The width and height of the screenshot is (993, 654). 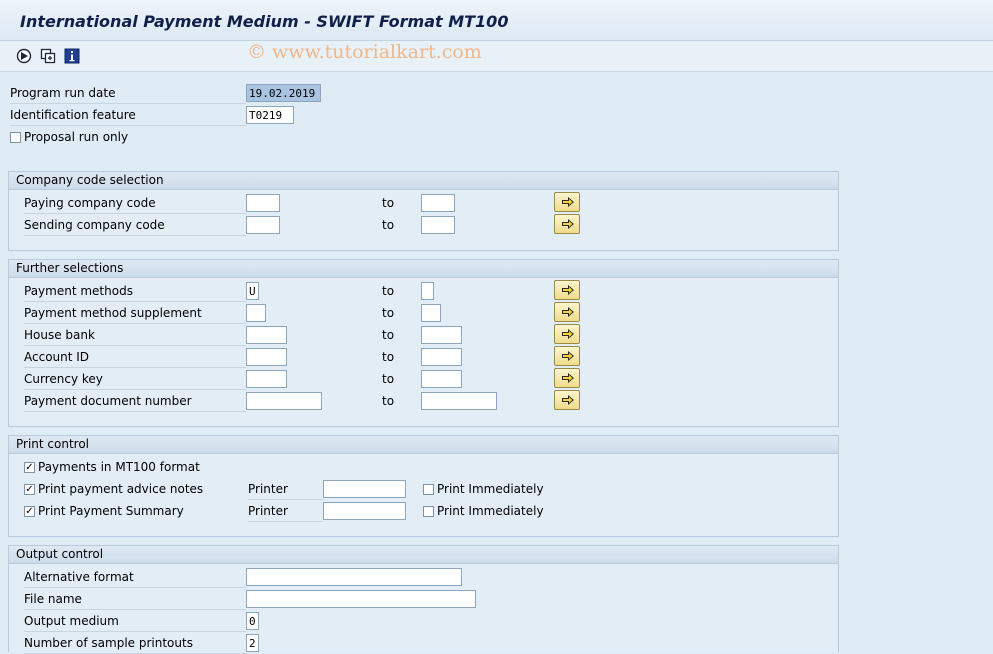 What do you see at coordinates (441, 357) in the screenshot?
I see `account-id-to` at bounding box center [441, 357].